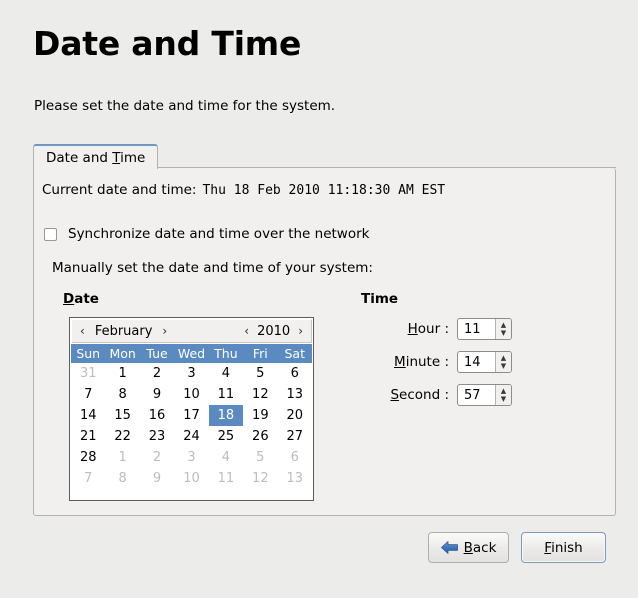 The width and height of the screenshot is (638, 598). I want to click on finish-mnemonic-letter: F, so click(548, 547).